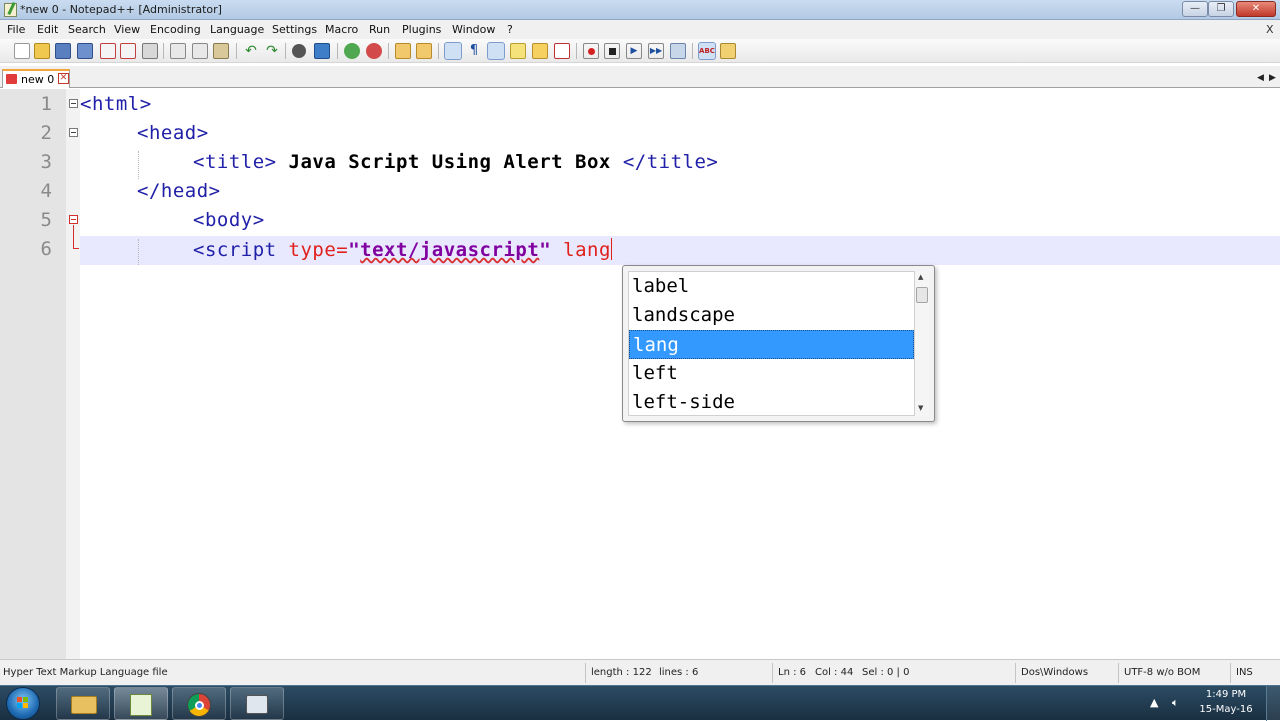 The image size is (1280, 721). What do you see at coordinates (453, 51) in the screenshot?
I see `word-wrap-icon` at bounding box center [453, 51].